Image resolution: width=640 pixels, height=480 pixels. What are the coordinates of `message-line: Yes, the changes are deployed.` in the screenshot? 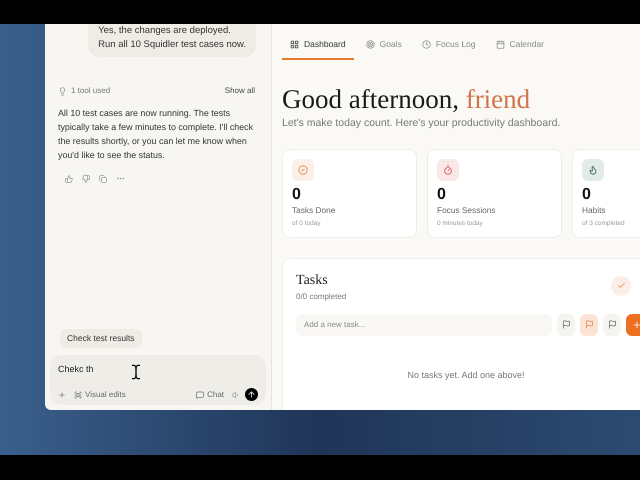 It's located at (165, 31).